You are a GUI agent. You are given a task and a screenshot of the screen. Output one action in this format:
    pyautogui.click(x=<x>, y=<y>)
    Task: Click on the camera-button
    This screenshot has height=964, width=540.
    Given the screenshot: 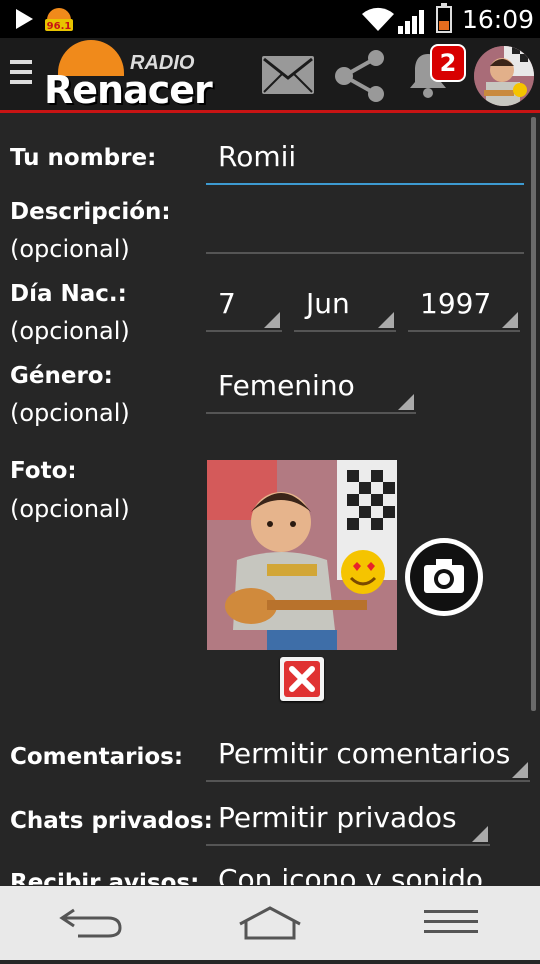 What is the action you would take?
    pyautogui.click(x=444, y=577)
    